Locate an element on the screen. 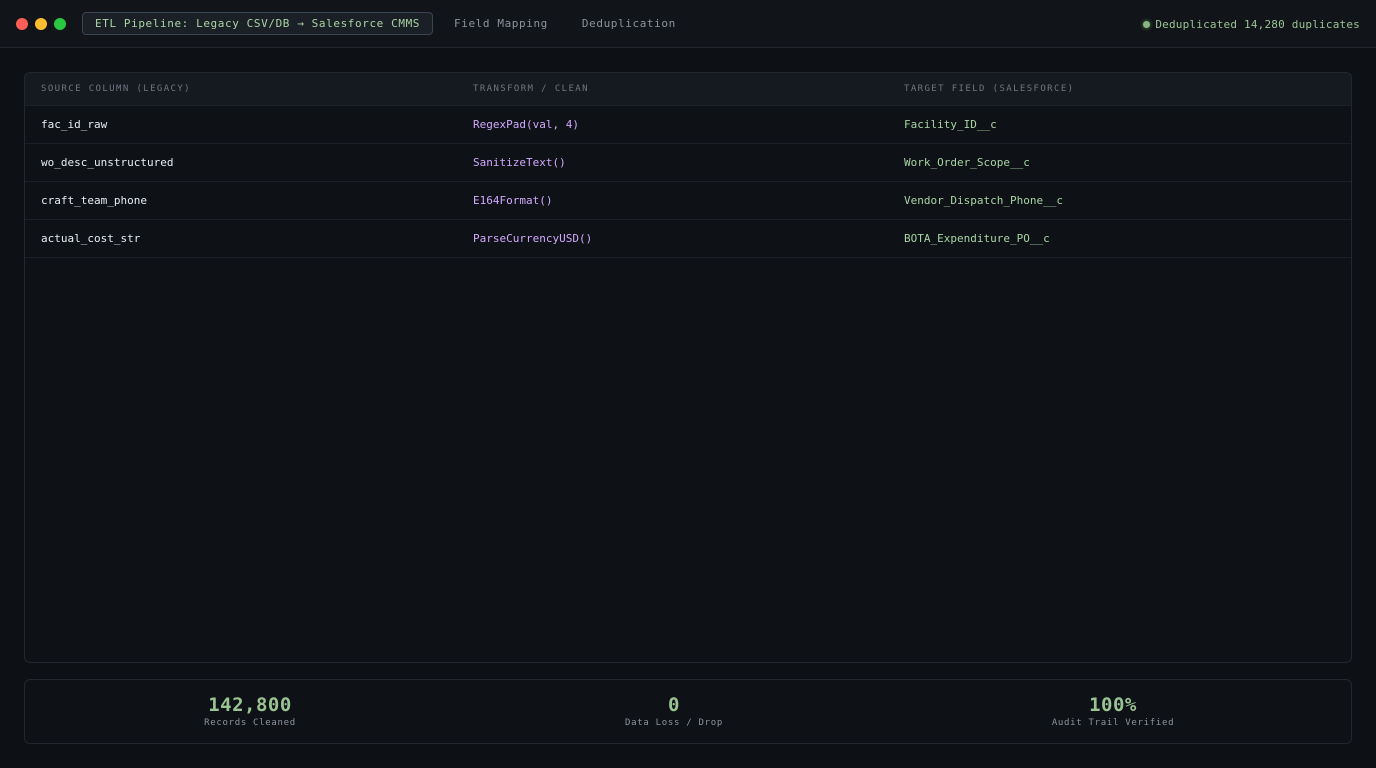 The width and height of the screenshot is (1376, 768). stat-records-cleaned: 142,800 Records Cleaned is located at coordinates (250, 711).